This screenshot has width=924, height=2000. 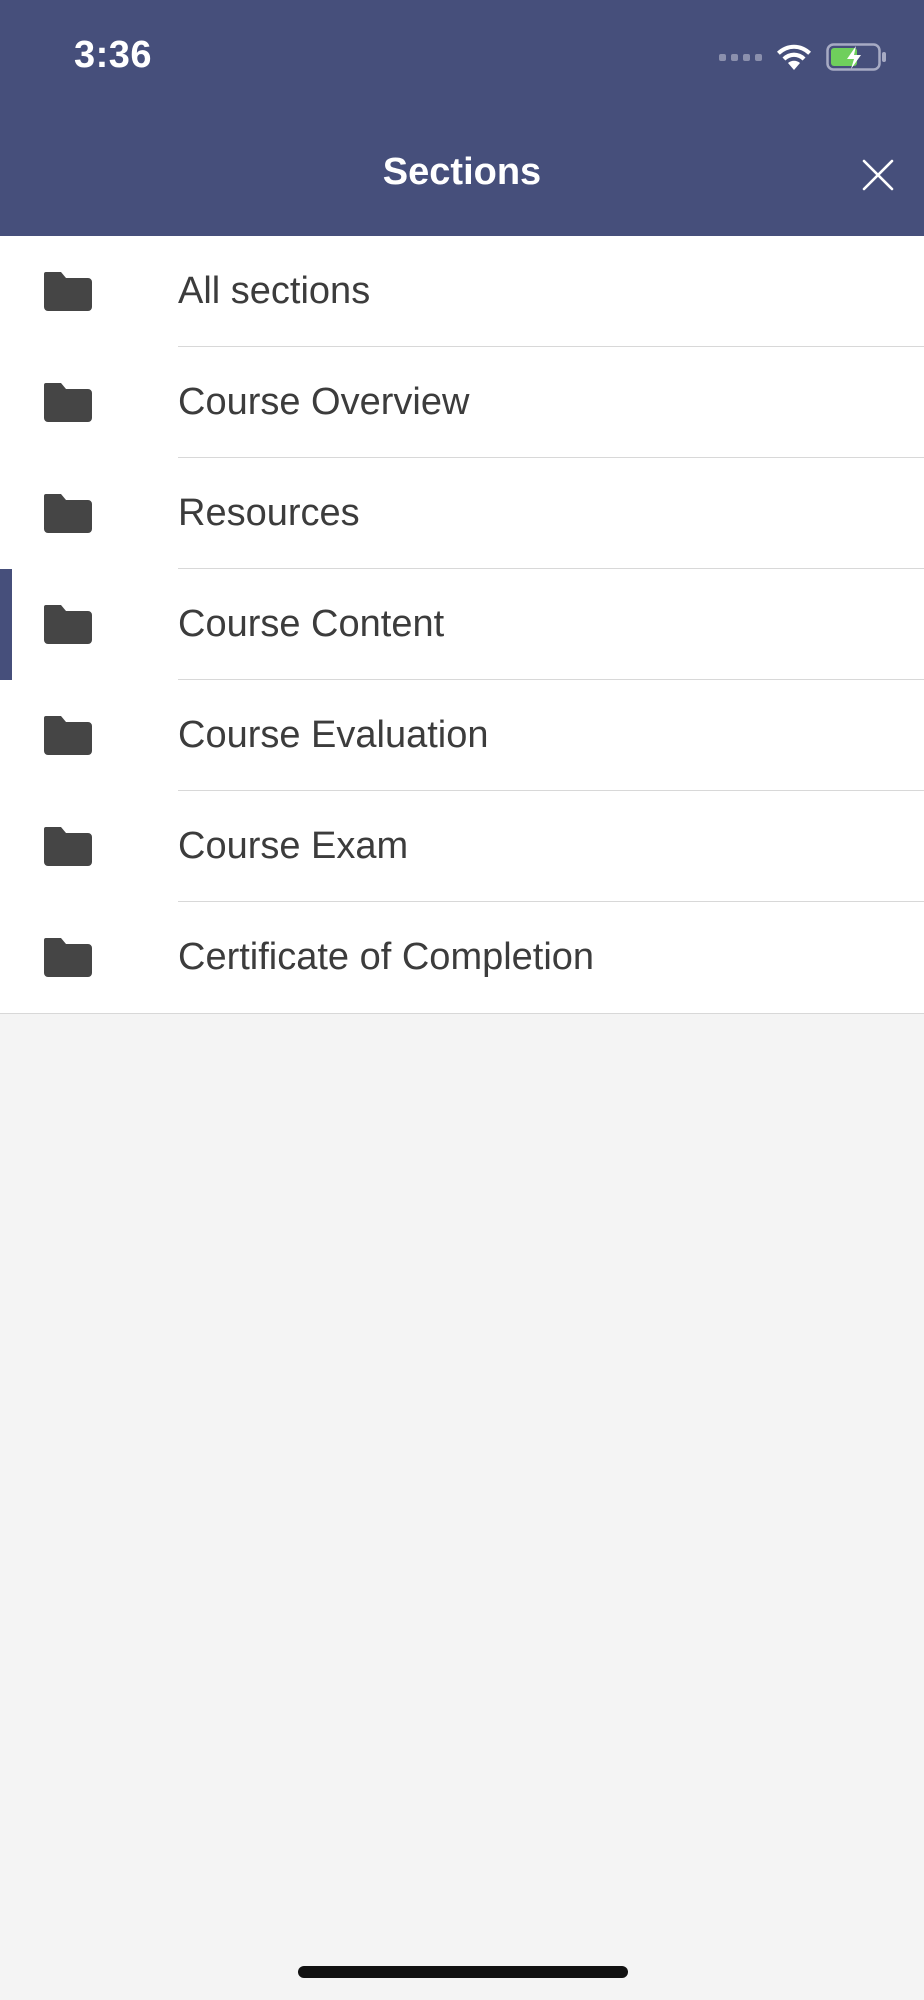 I want to click on section-label: Course Overview, so click(x=324, y=402).